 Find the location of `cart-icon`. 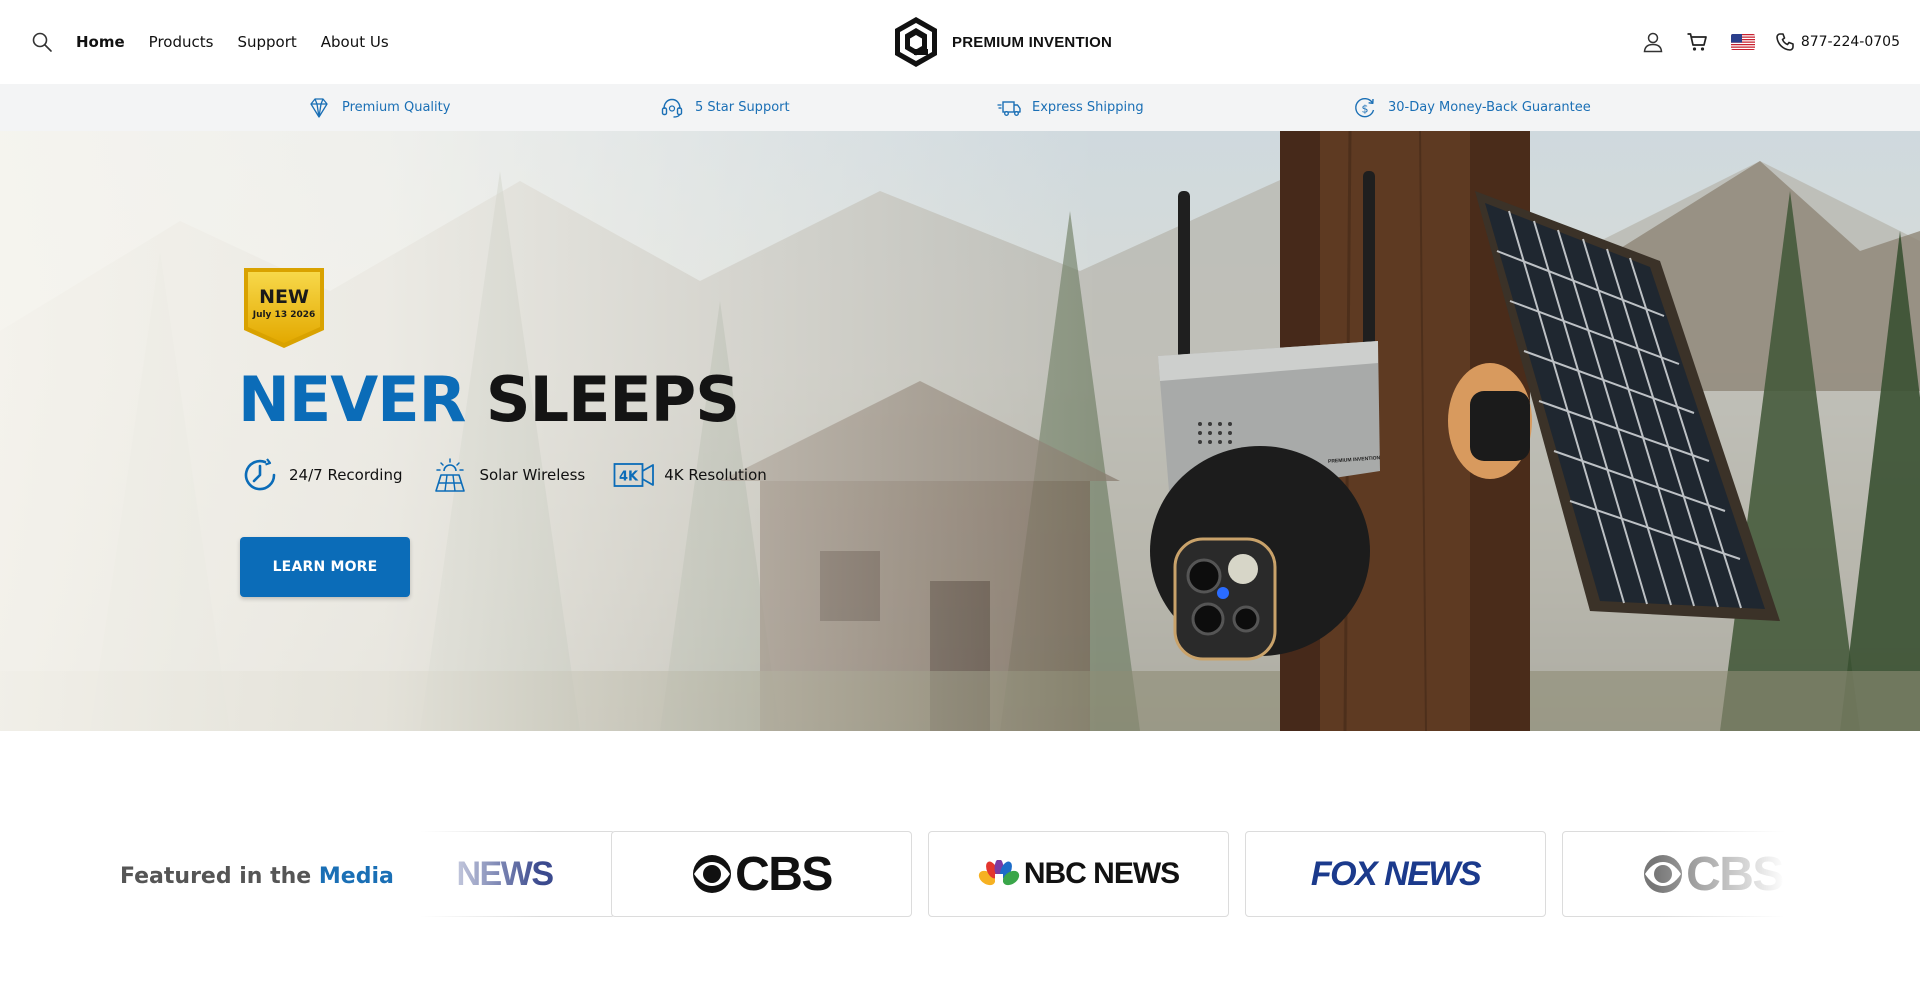

cart-icon is located at coordinates (1697, 42).